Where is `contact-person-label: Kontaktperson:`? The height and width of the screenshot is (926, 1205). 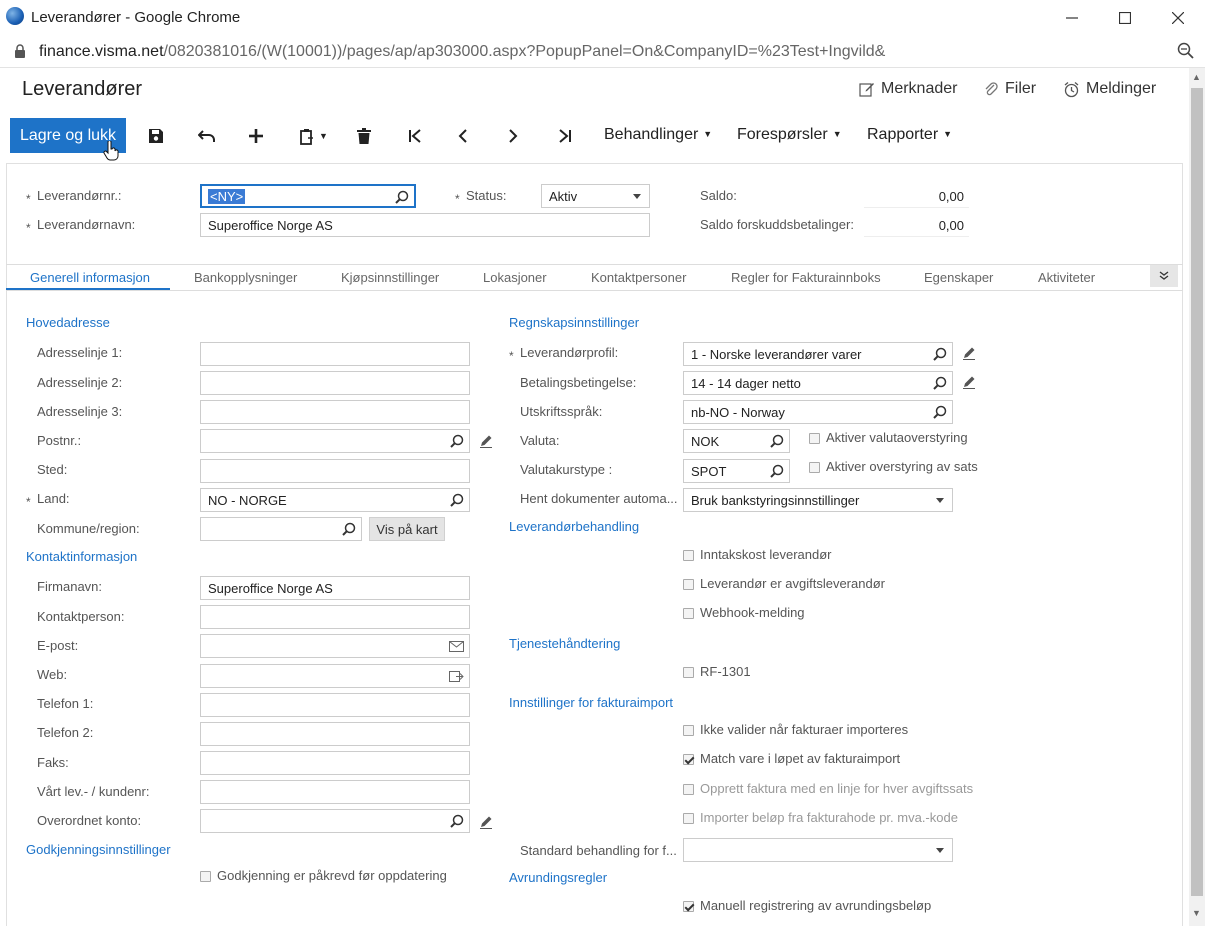
contact-person-label: Kontaktperson: is located at coordinates (81, 616).